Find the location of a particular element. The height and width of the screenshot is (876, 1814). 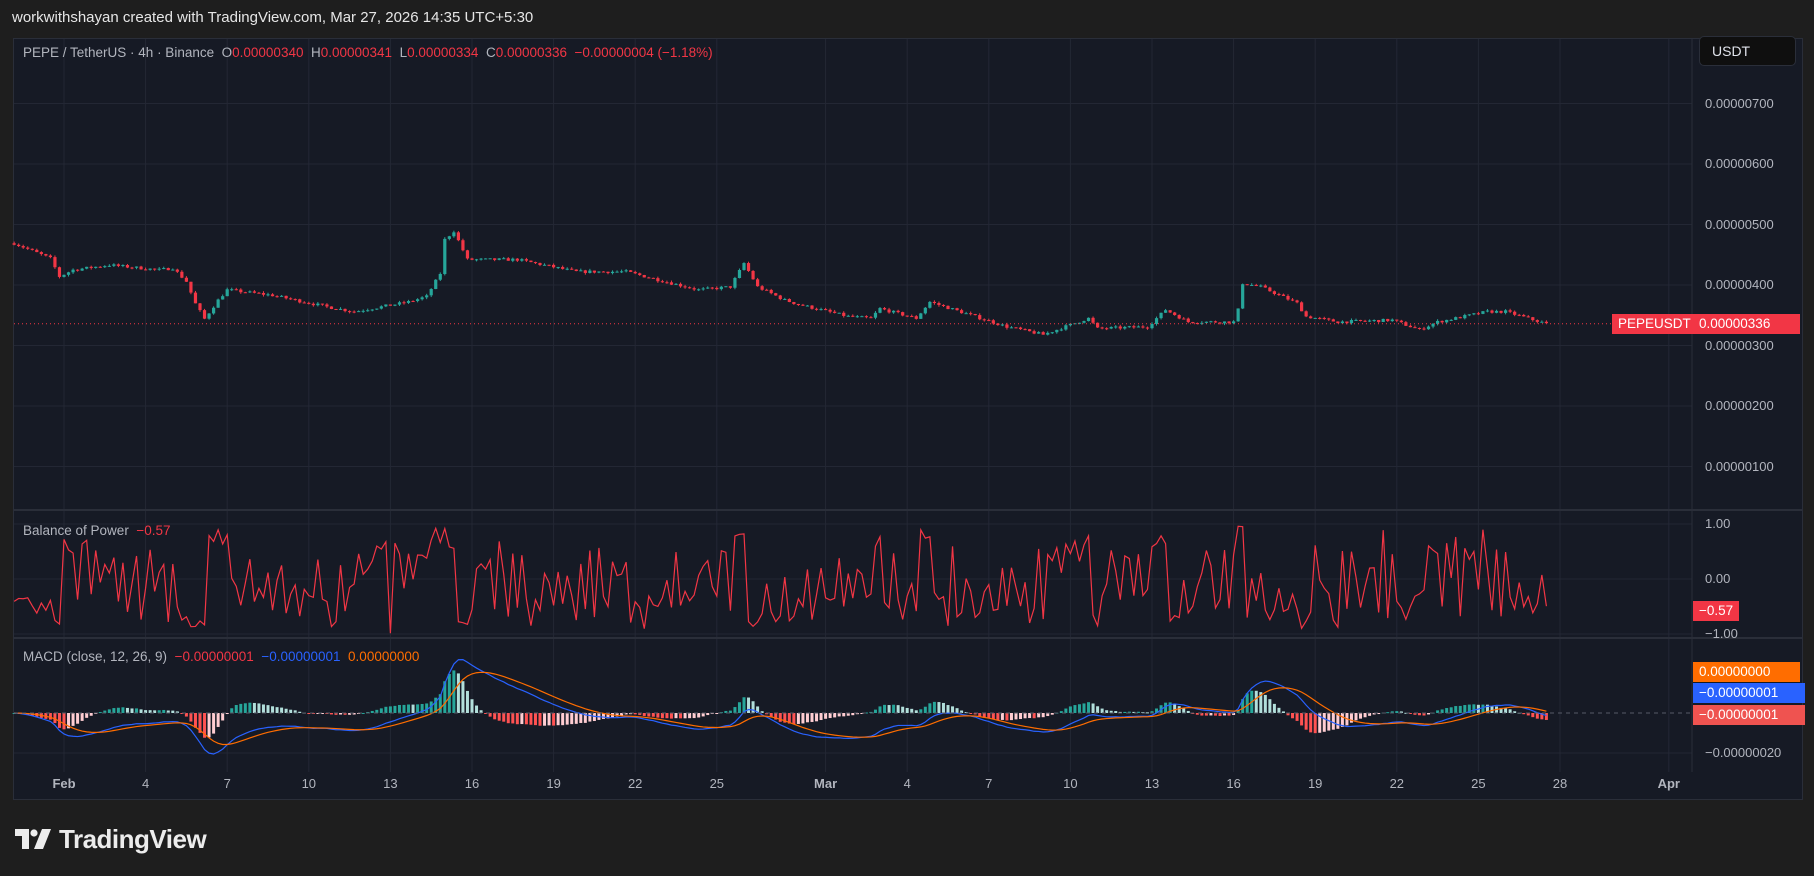

tradingview-logo: TradingView is located at coordinates (111, 839).